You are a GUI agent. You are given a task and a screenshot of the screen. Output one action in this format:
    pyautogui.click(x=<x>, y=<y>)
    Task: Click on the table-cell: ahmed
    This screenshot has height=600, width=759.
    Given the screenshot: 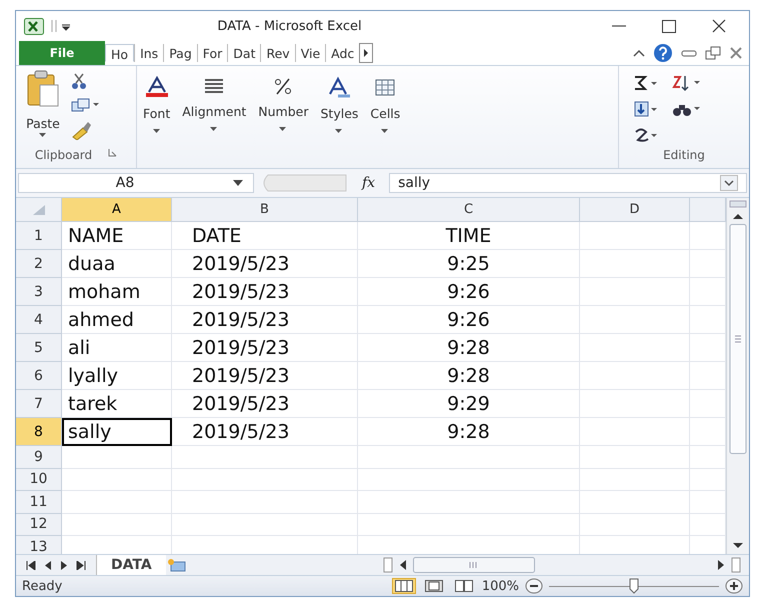 What is the action you would take?
    pyautogui.click(x=117, y=320)
    